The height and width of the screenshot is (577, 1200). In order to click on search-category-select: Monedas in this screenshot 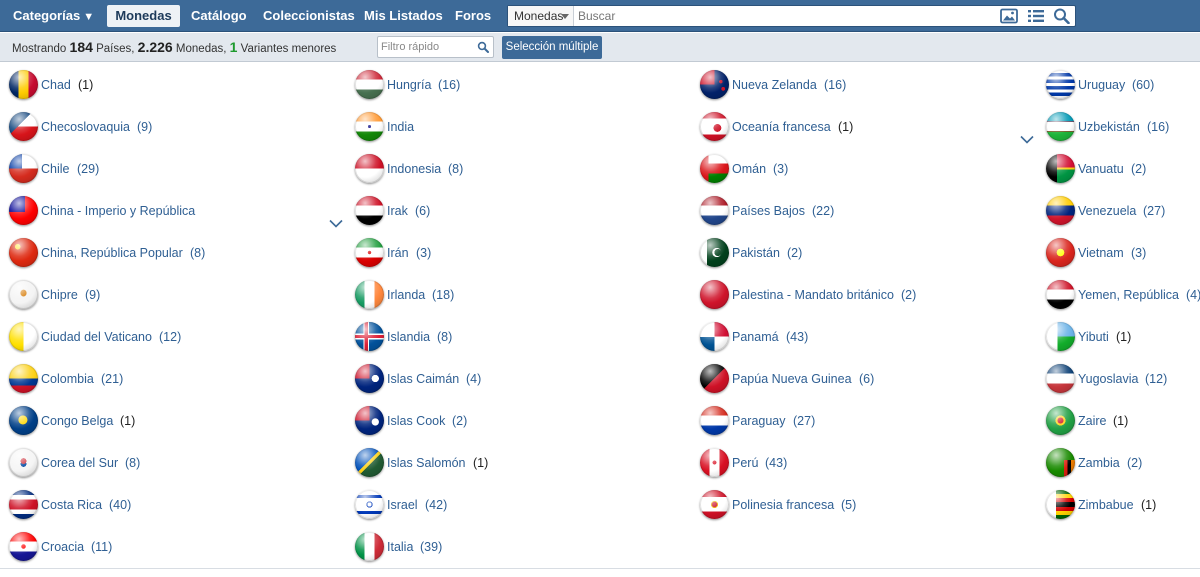, I will do `click(541, 16)`.